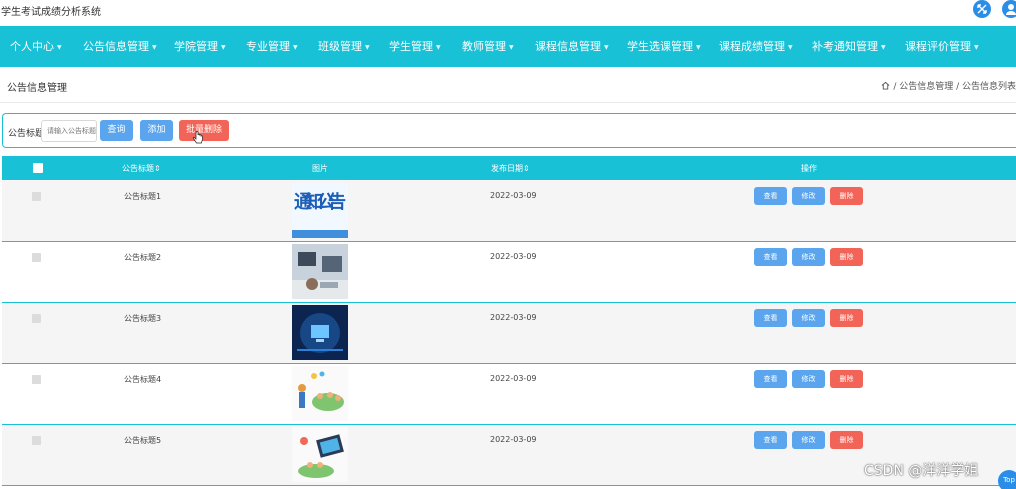  Describe the element at coordinates (509, 130) in the screenshot. I see `search-panel: 公告标题 查询 添加 批量删除` at that location.